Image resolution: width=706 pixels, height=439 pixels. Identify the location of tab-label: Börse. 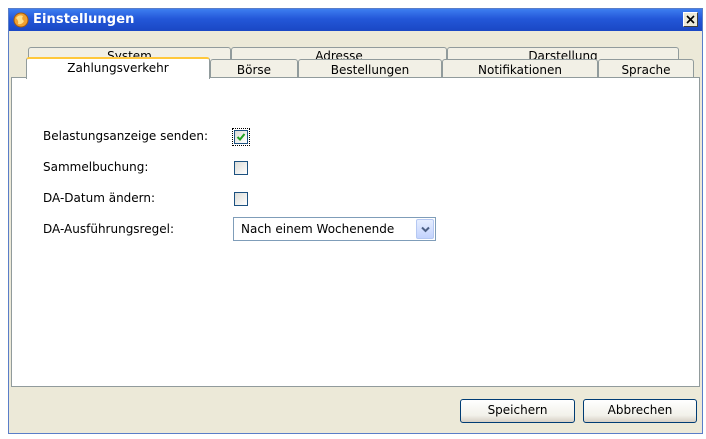
(254, 70).